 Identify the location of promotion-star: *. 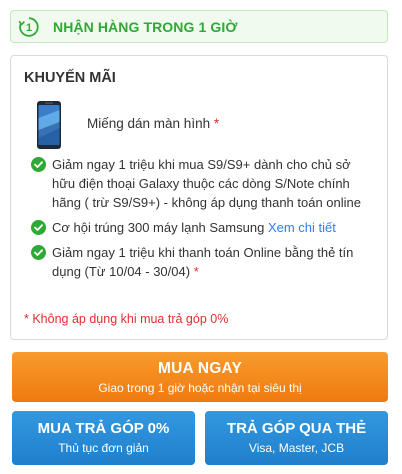
(196, 271).